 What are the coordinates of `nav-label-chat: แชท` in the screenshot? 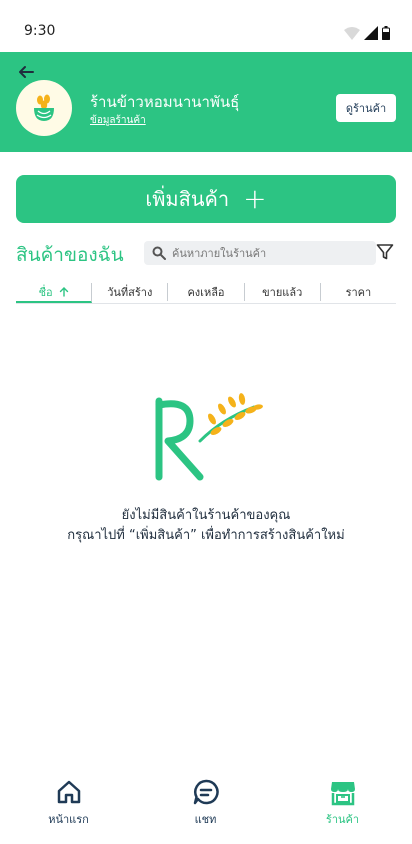 It's located at (205, 819).